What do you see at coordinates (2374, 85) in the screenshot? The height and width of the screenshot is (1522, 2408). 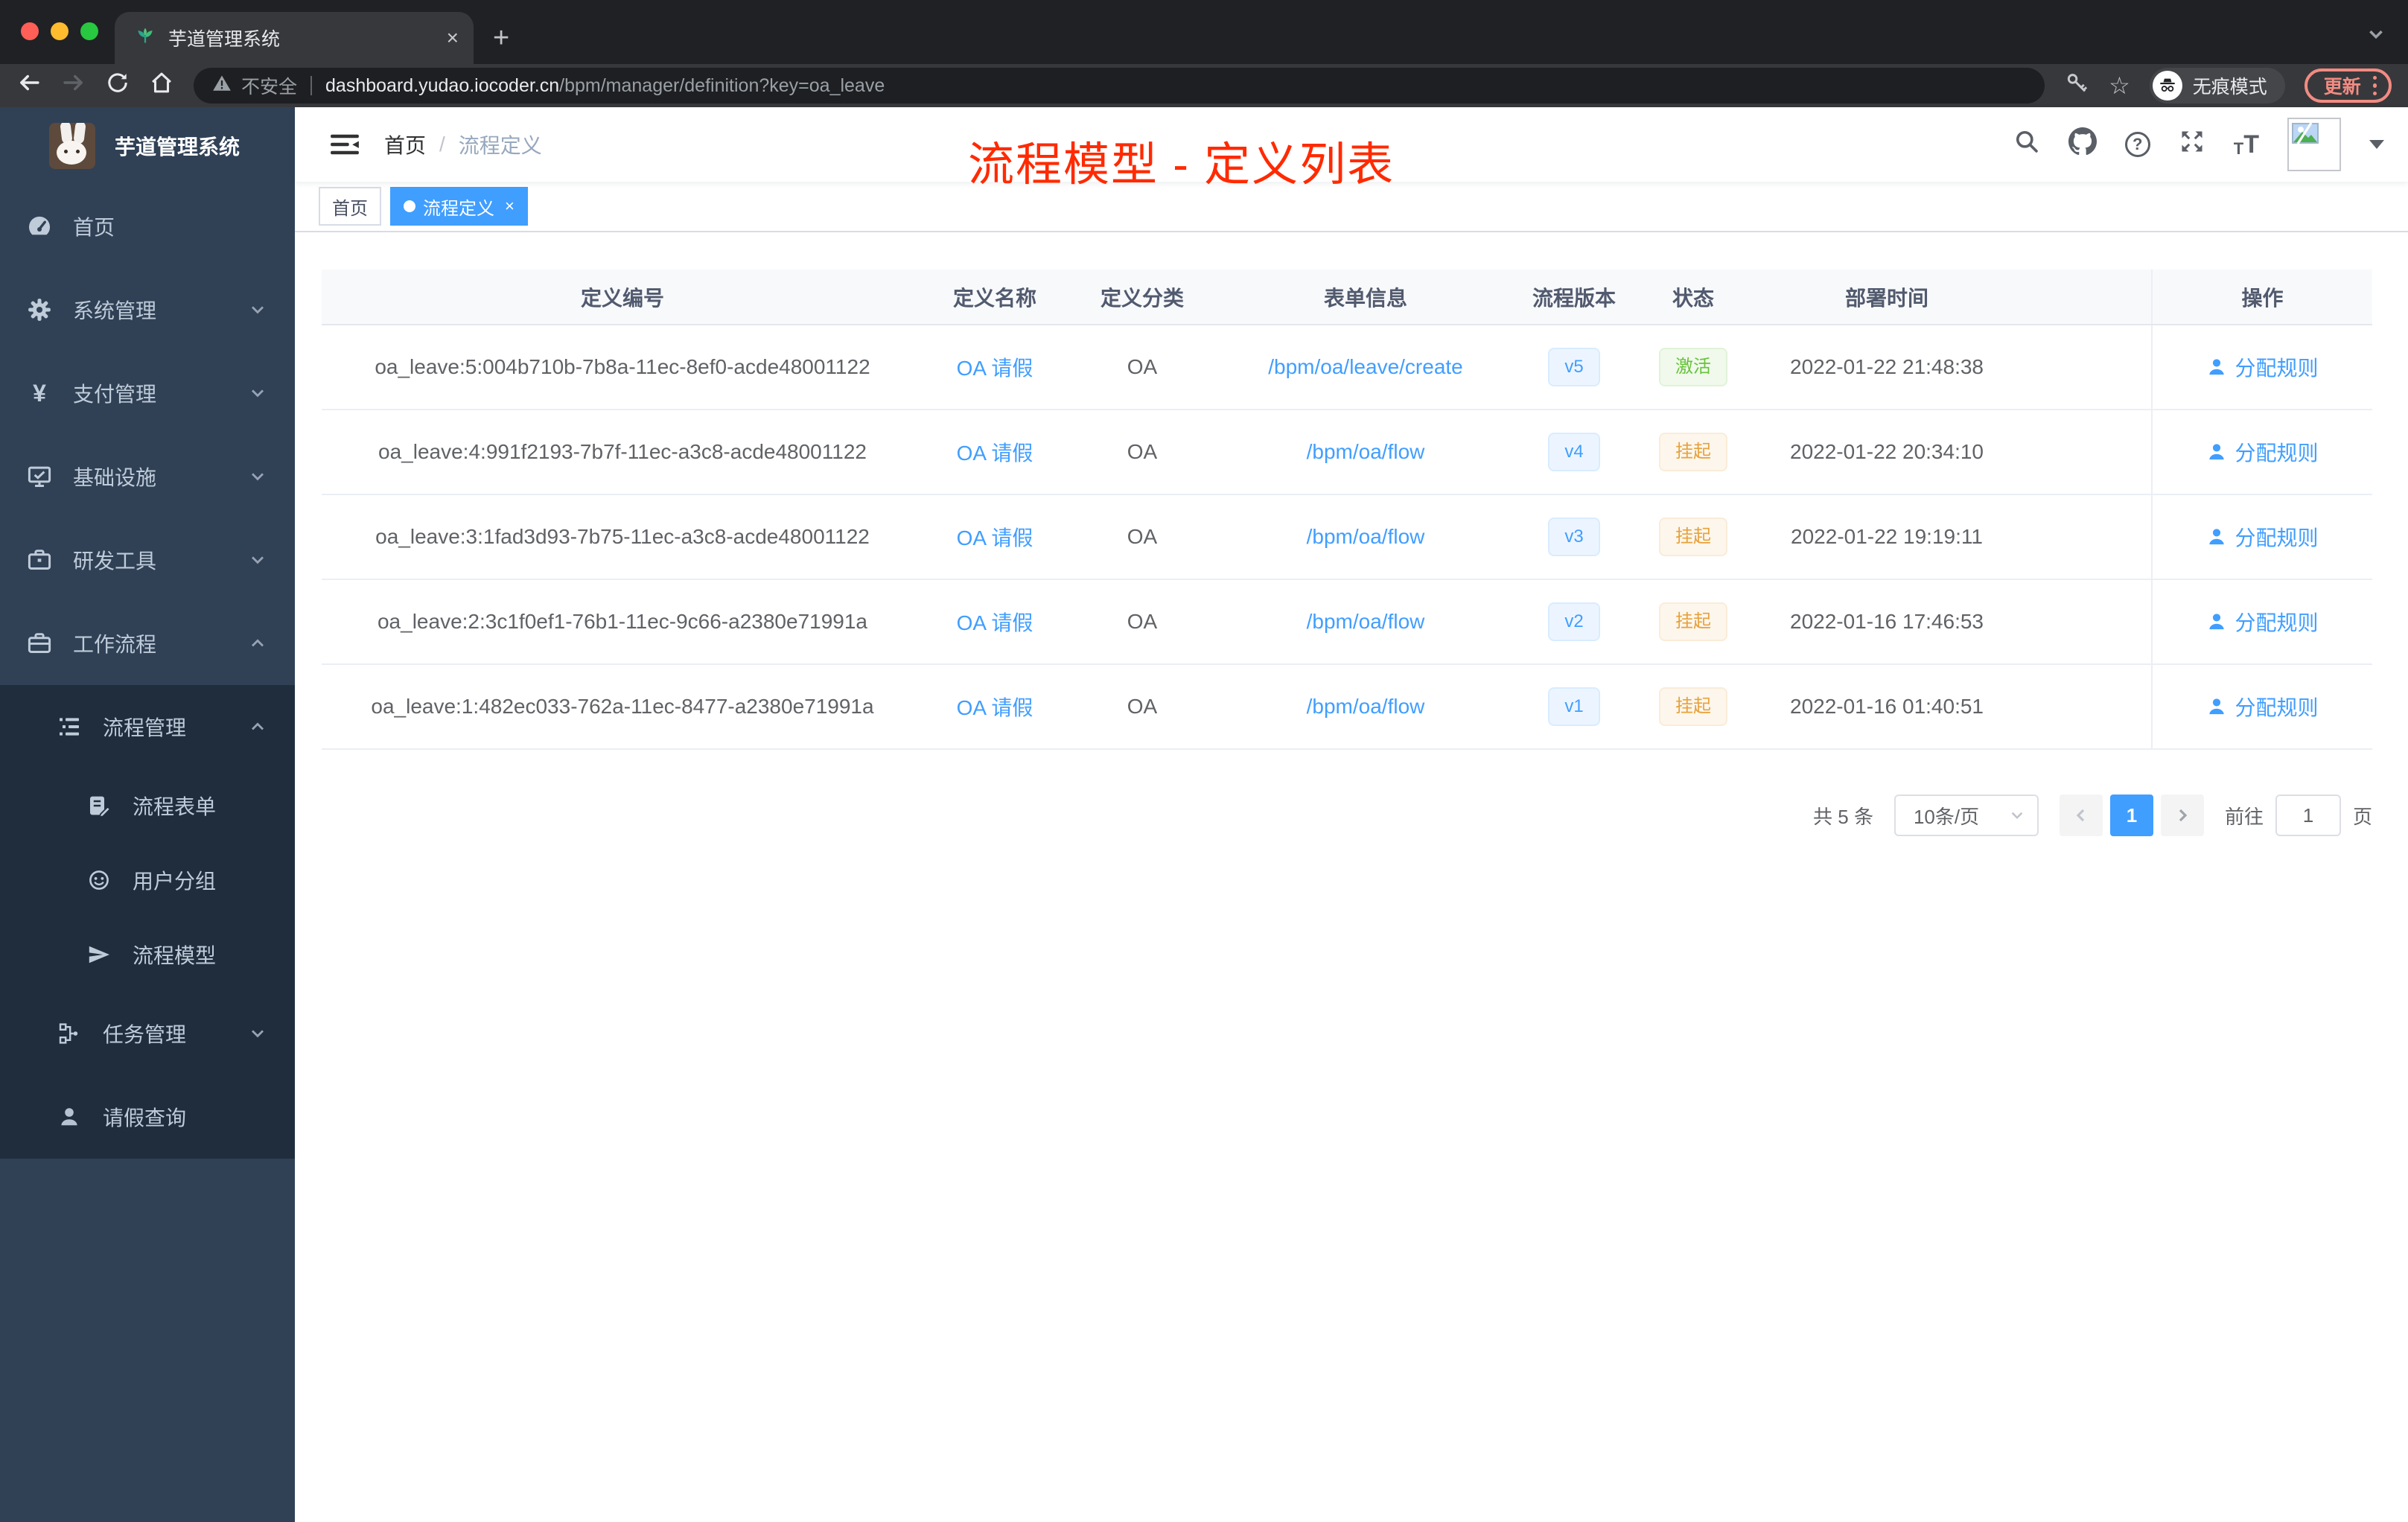 I see `browser-menu-icon` at bounding box center [2374, 85].